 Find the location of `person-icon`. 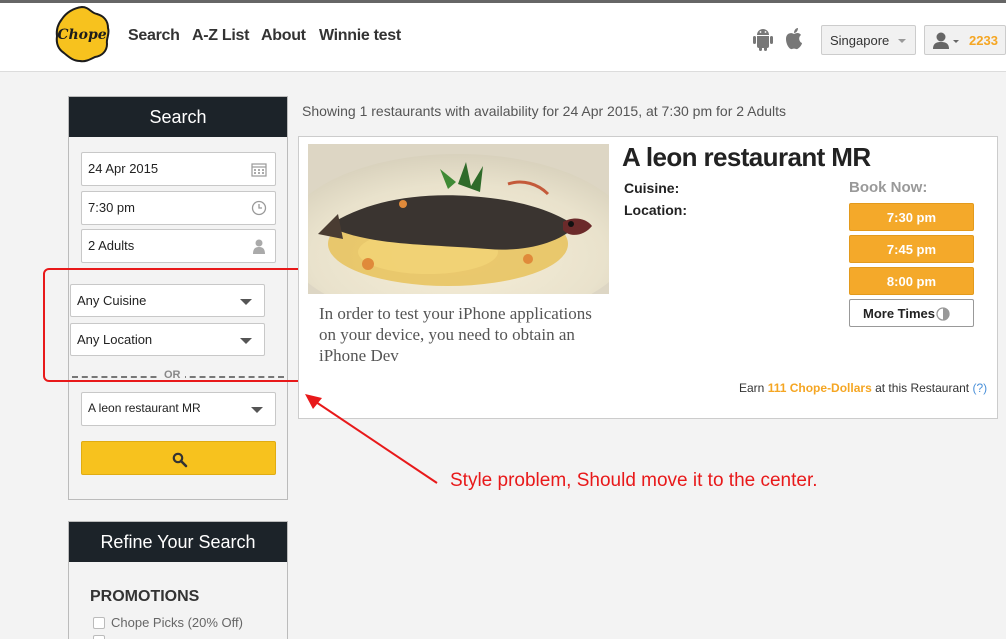

person-icon is located at coordinates (259, 246).